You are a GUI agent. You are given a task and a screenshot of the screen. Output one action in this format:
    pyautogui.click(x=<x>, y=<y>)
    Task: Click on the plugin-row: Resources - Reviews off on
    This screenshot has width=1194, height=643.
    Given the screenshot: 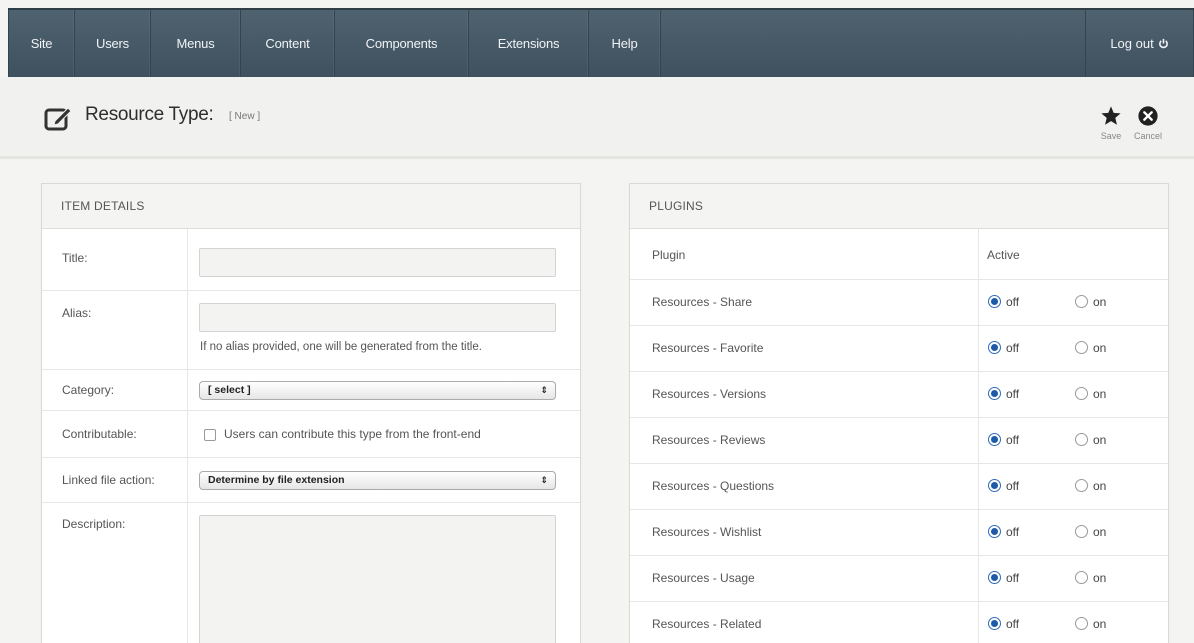 What is the action you would take?
    pyautogui.click(x=899, y=441)
    